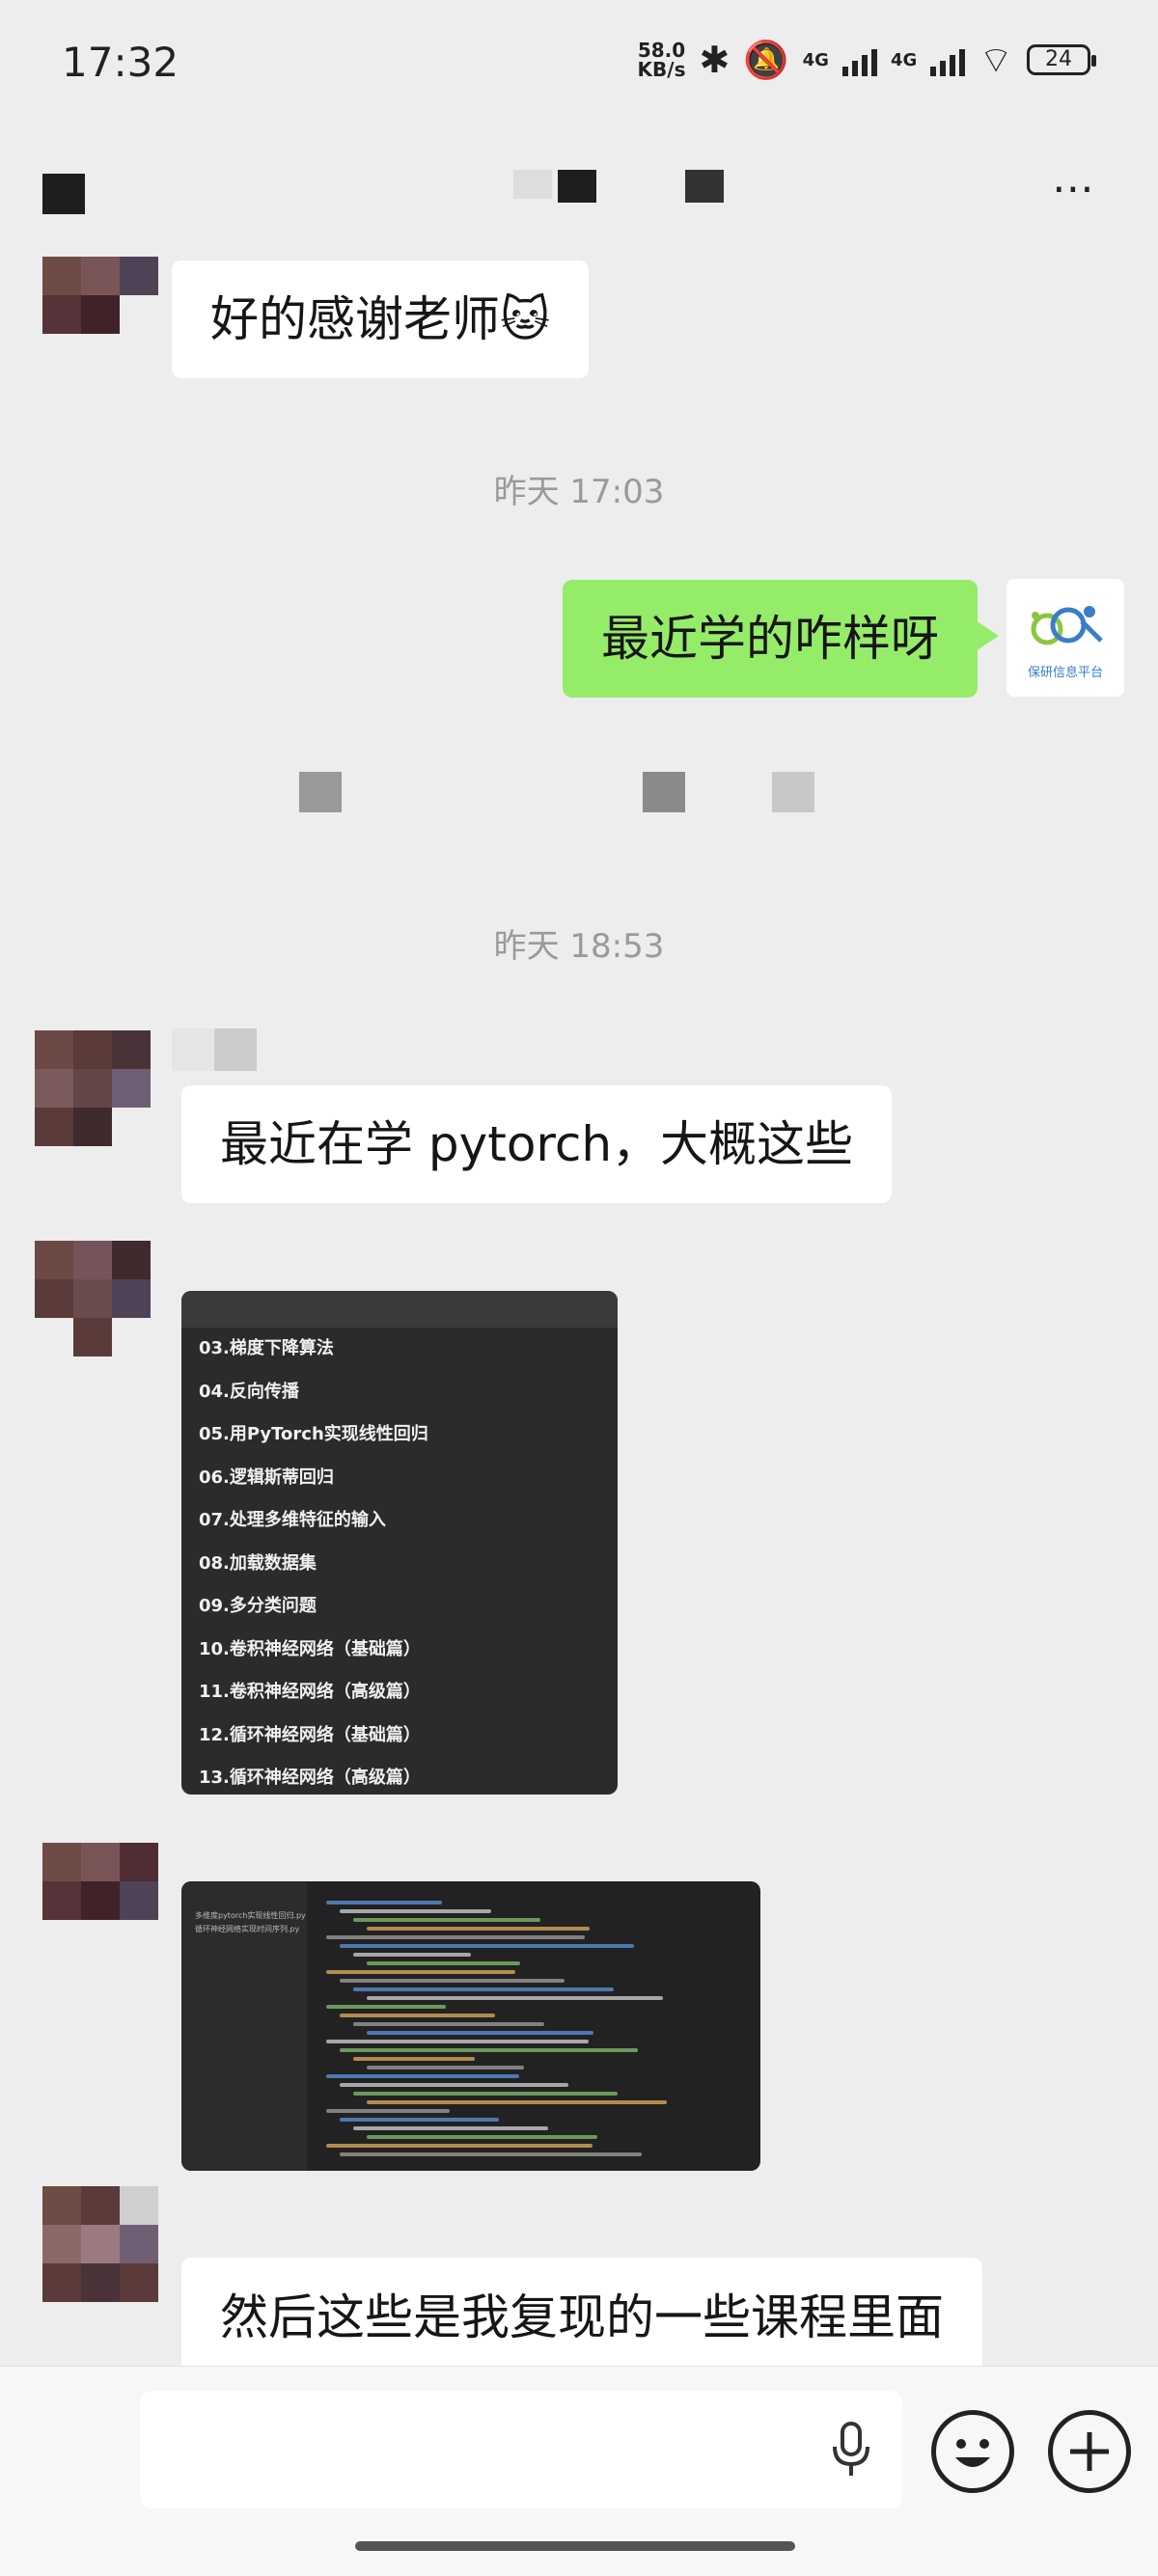 The height and width of the screenshot is (2576, 1158). Describe the element at coordinates (904, 60) in the screenshot. I see `network-type-2: 4G` at that location.